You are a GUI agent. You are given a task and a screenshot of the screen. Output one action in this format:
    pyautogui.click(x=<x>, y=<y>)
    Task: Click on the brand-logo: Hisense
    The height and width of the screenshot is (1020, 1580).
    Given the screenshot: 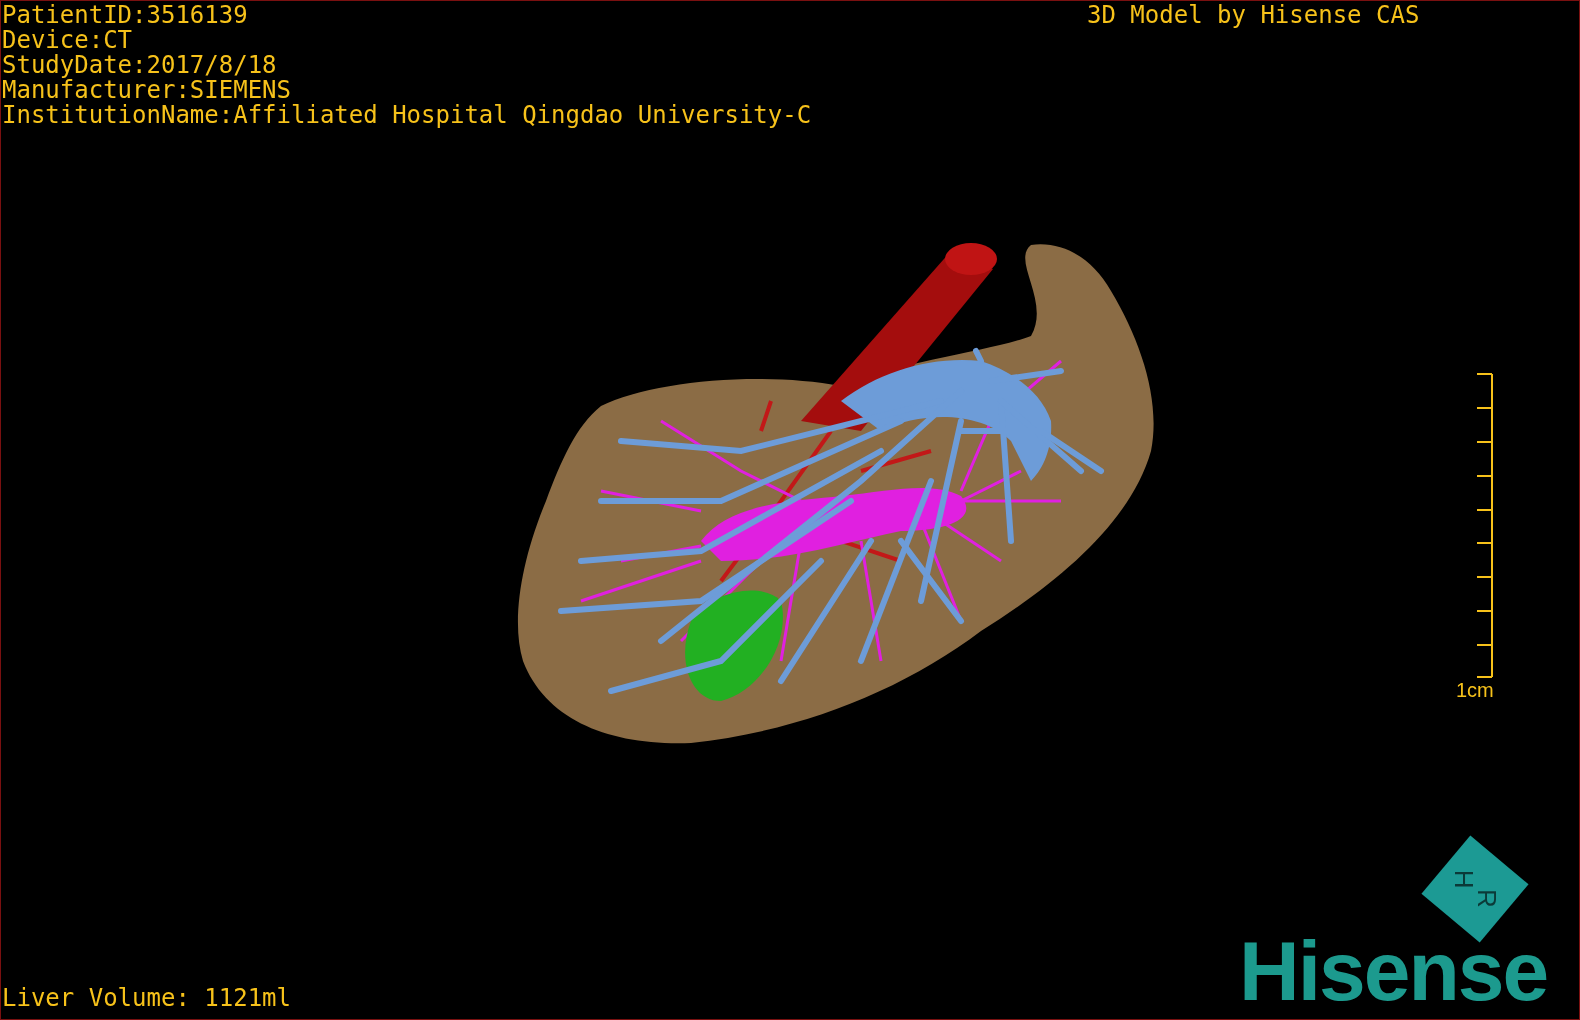 What is the action you would take?
    pyautogui.click(x=1393, y=971)
    